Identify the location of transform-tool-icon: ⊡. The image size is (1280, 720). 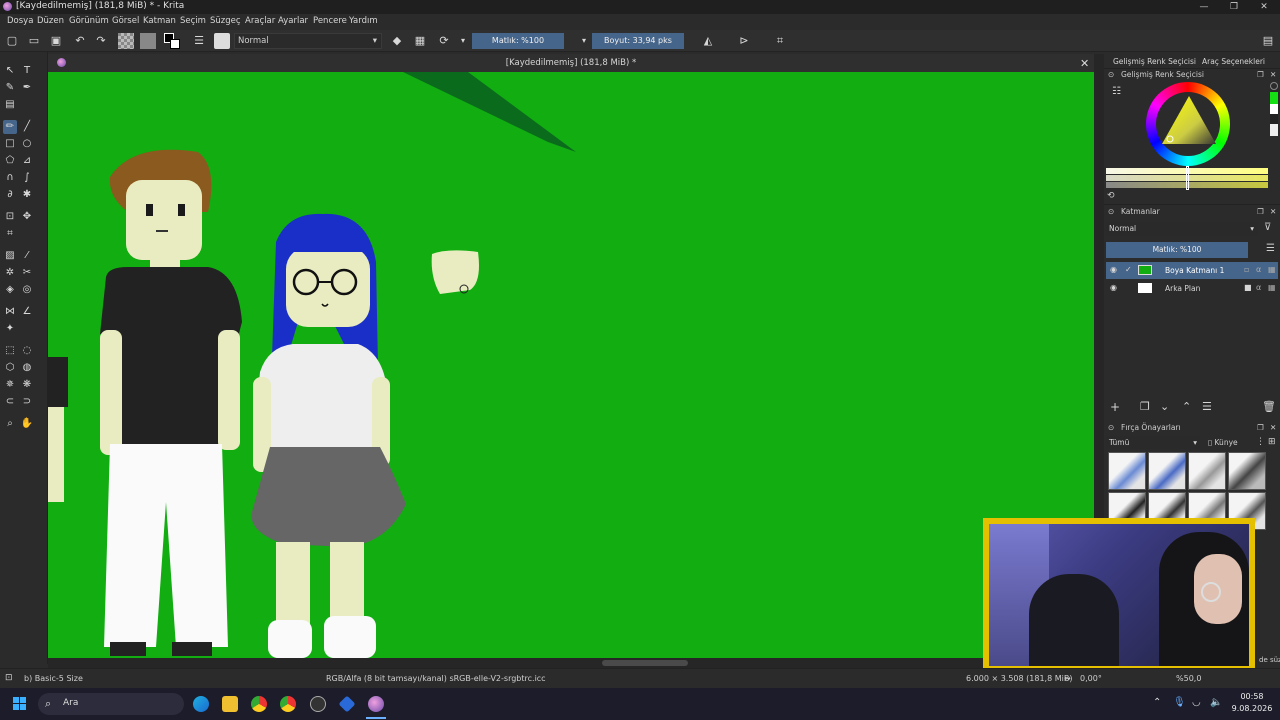
(10, 217).